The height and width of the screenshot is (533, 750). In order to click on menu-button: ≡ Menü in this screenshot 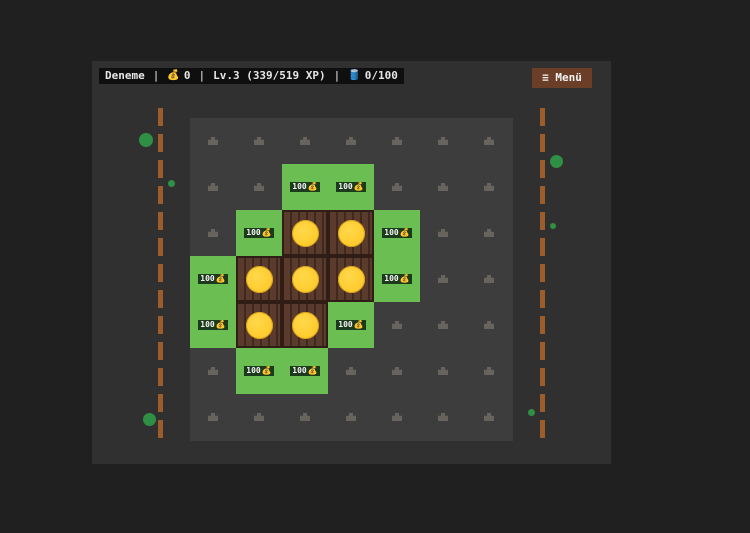, I will do `click(562, 78)`.